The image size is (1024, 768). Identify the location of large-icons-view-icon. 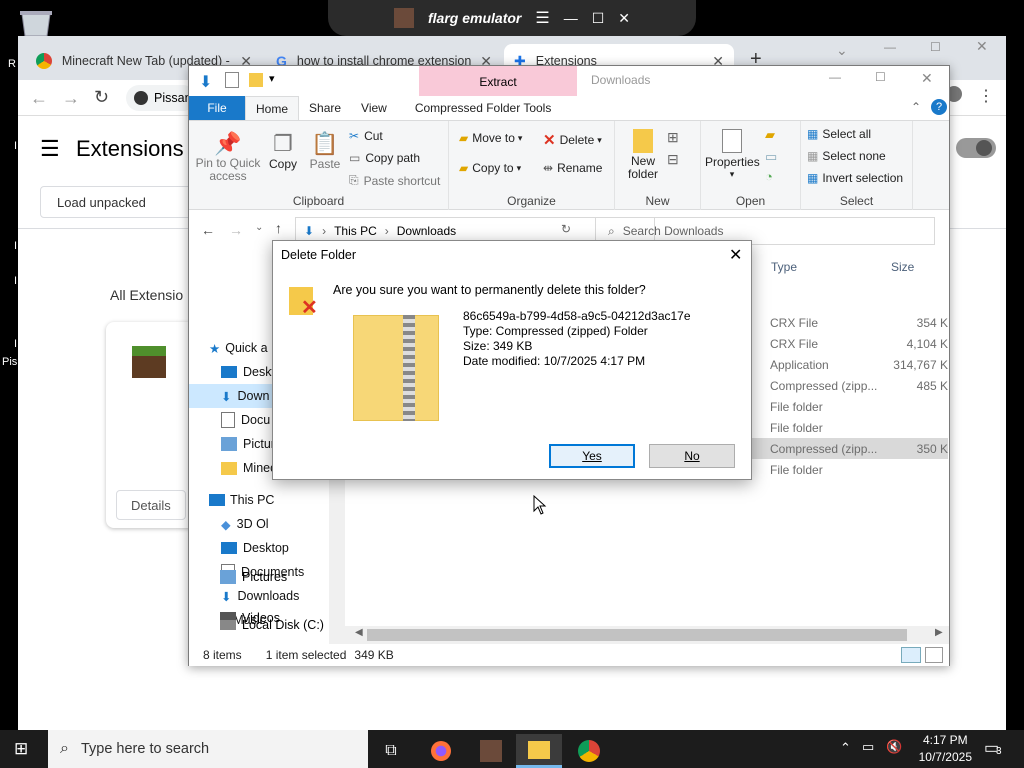
(934, 655).